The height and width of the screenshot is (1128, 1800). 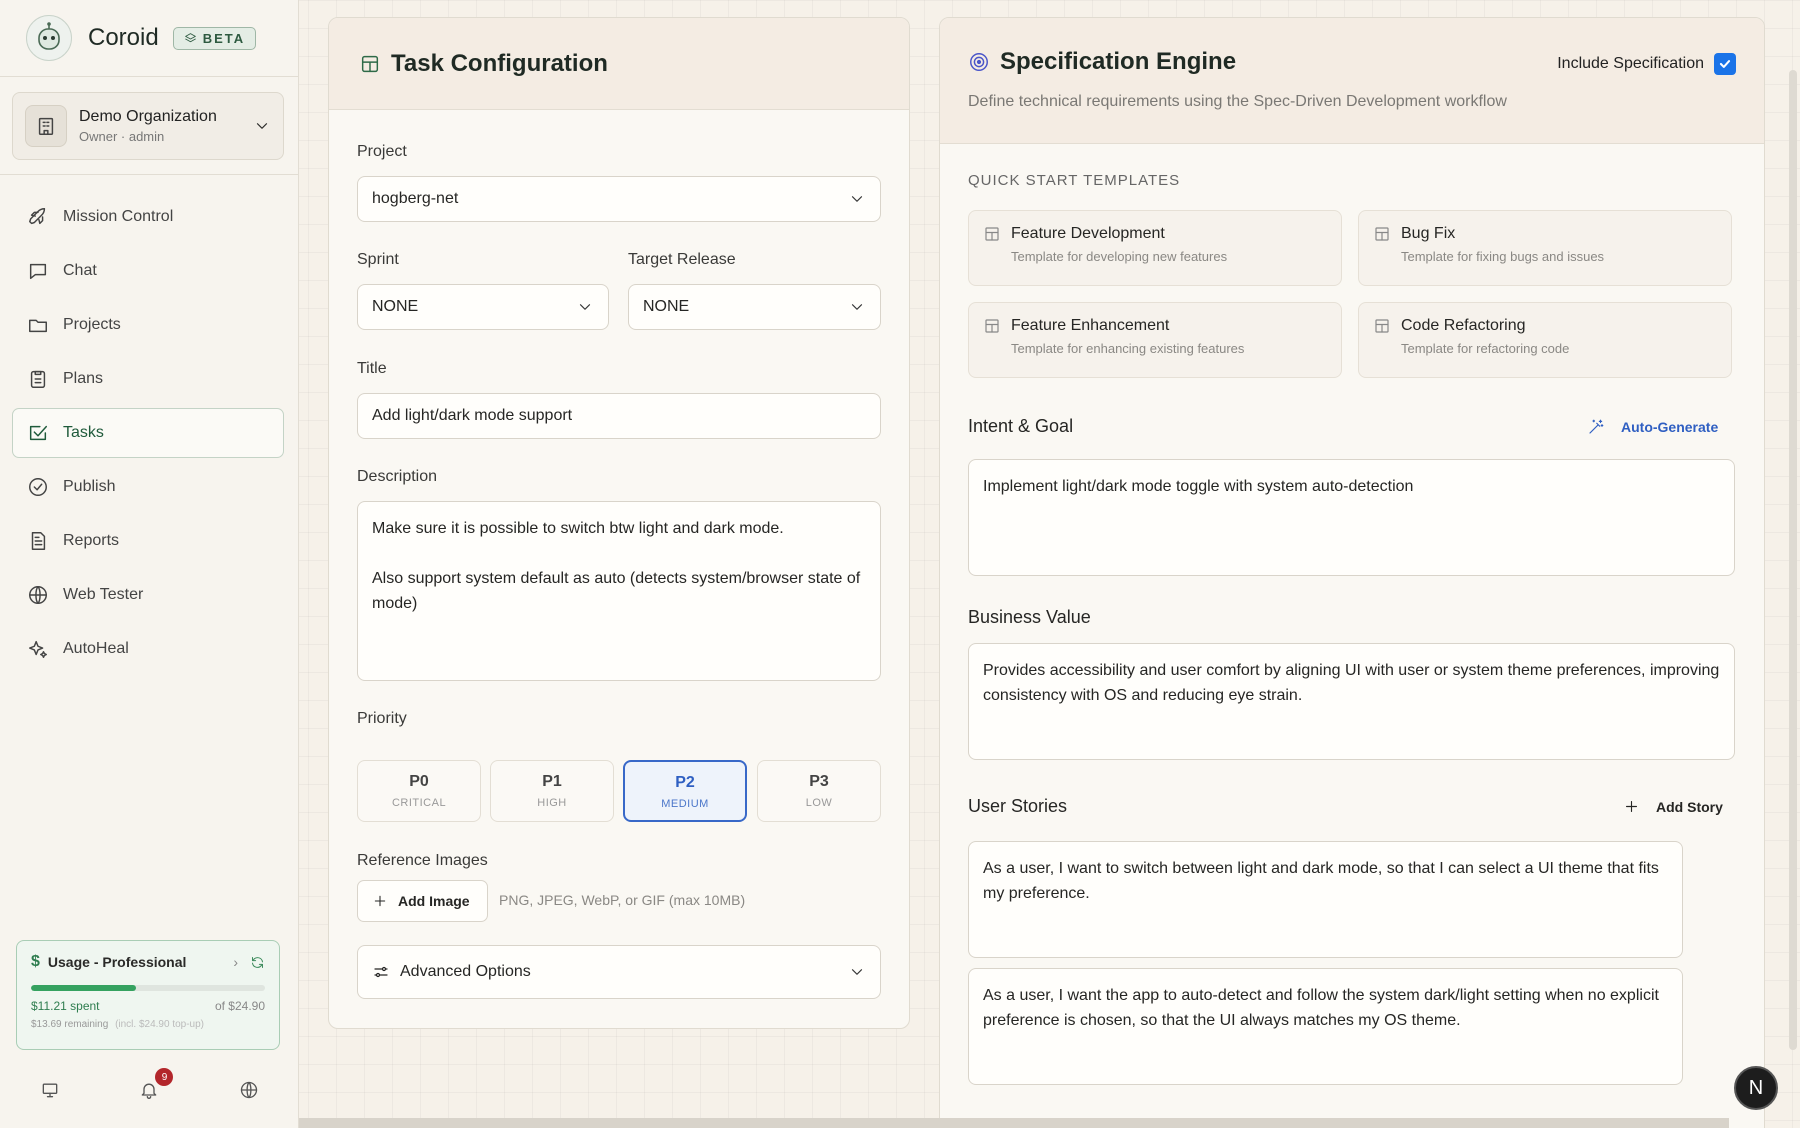 I want to click on priority-name: LOW, so click(x=819, y=803).